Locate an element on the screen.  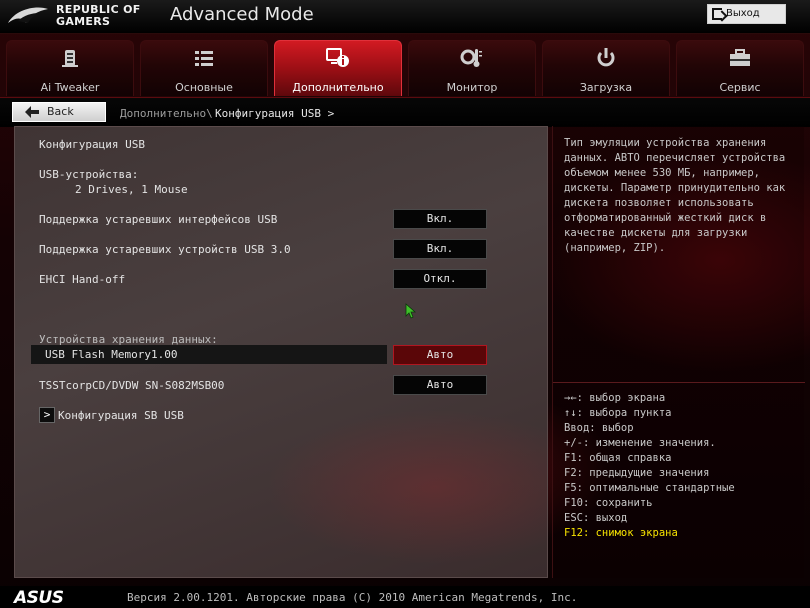
mouse-cursor-icon is located at coordinates (411, 311).